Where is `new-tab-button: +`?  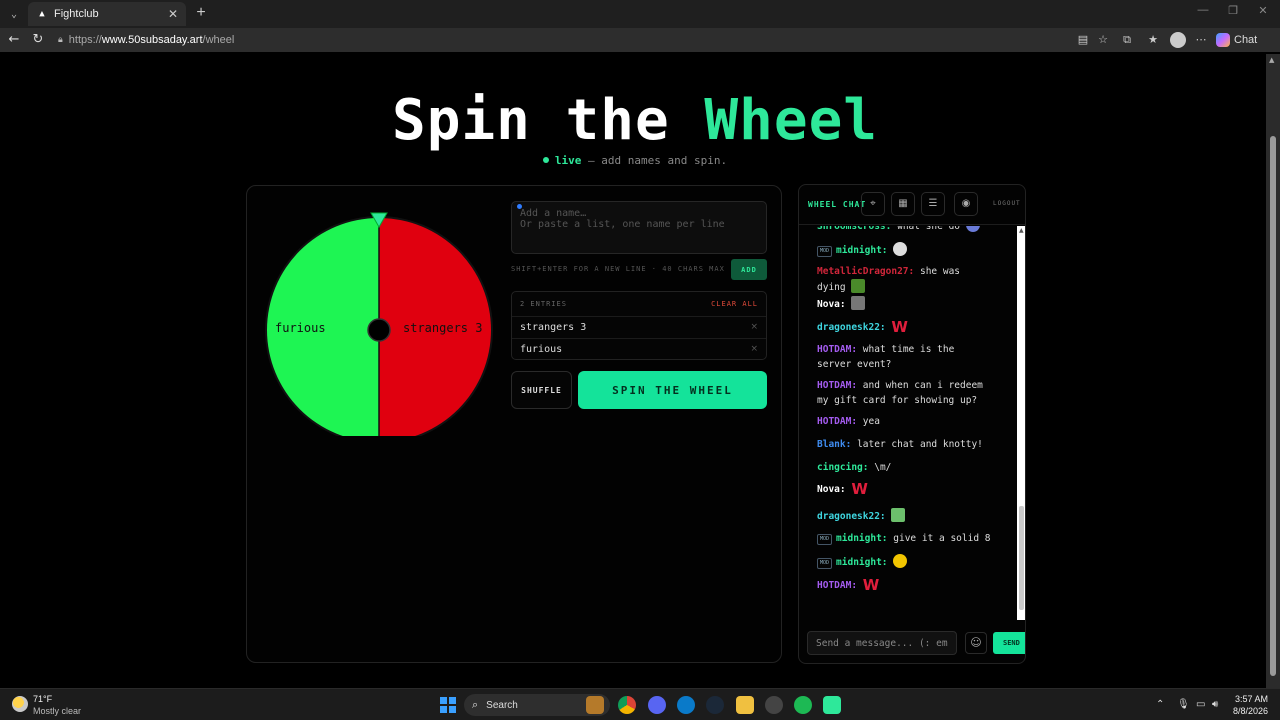
new-tab-button: + is located at coordinates (201, 13).